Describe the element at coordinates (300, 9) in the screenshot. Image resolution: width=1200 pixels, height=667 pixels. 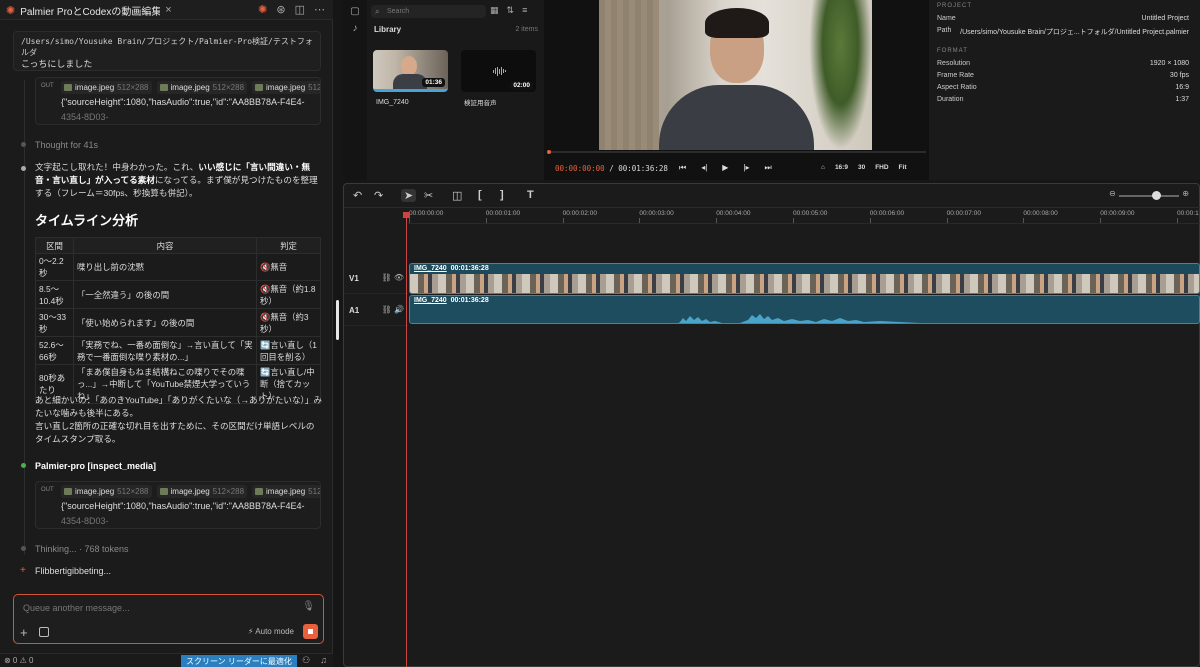
I see `split-view-icon: ◫` at that location.